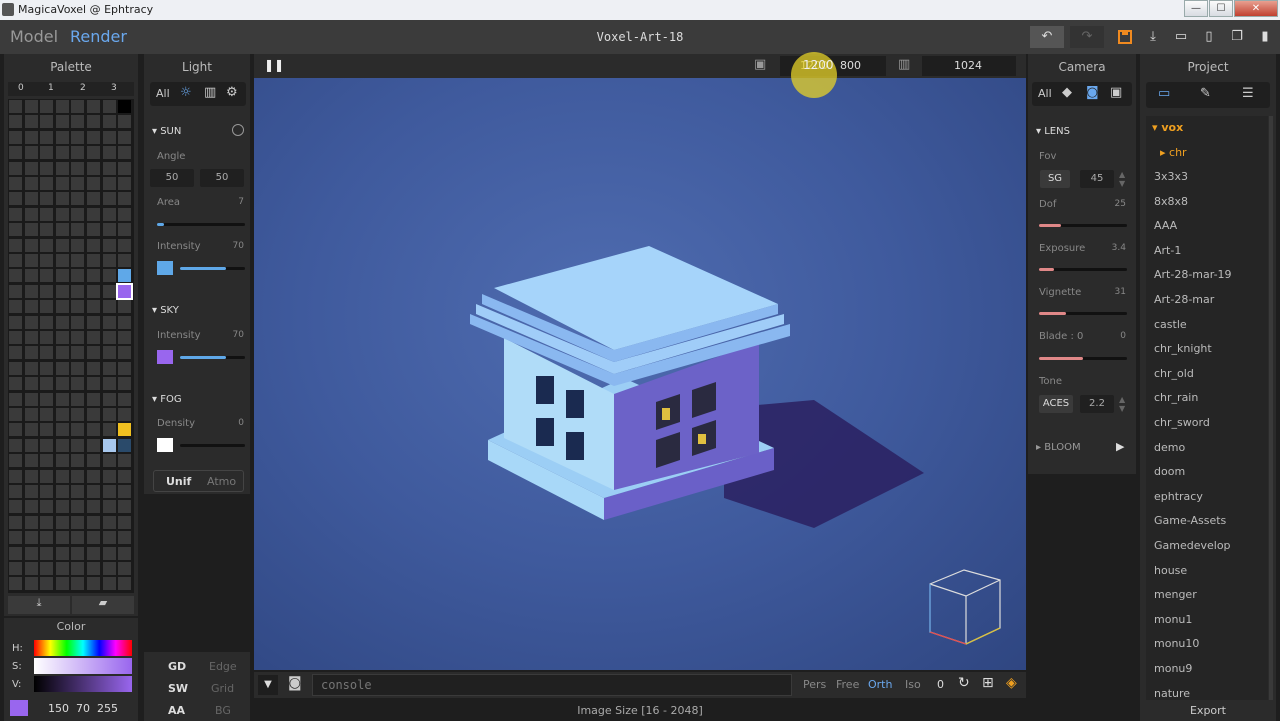 The width and height of the screenshot is (1280, 721). What do you see at coordinates (178, 481) in the screenshot?
I see `unif-button: Unif` at bounding box center [178, 481].